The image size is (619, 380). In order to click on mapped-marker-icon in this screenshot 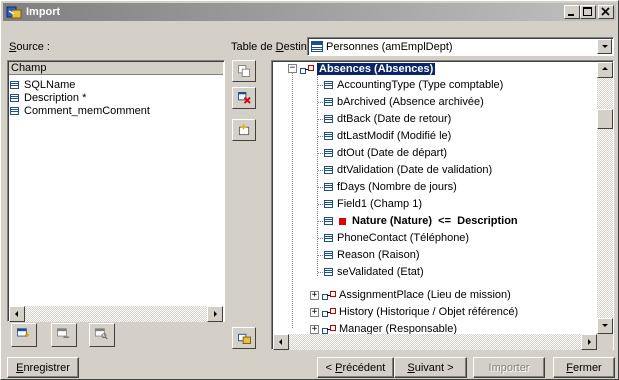, I will do `click(342, 221)`.